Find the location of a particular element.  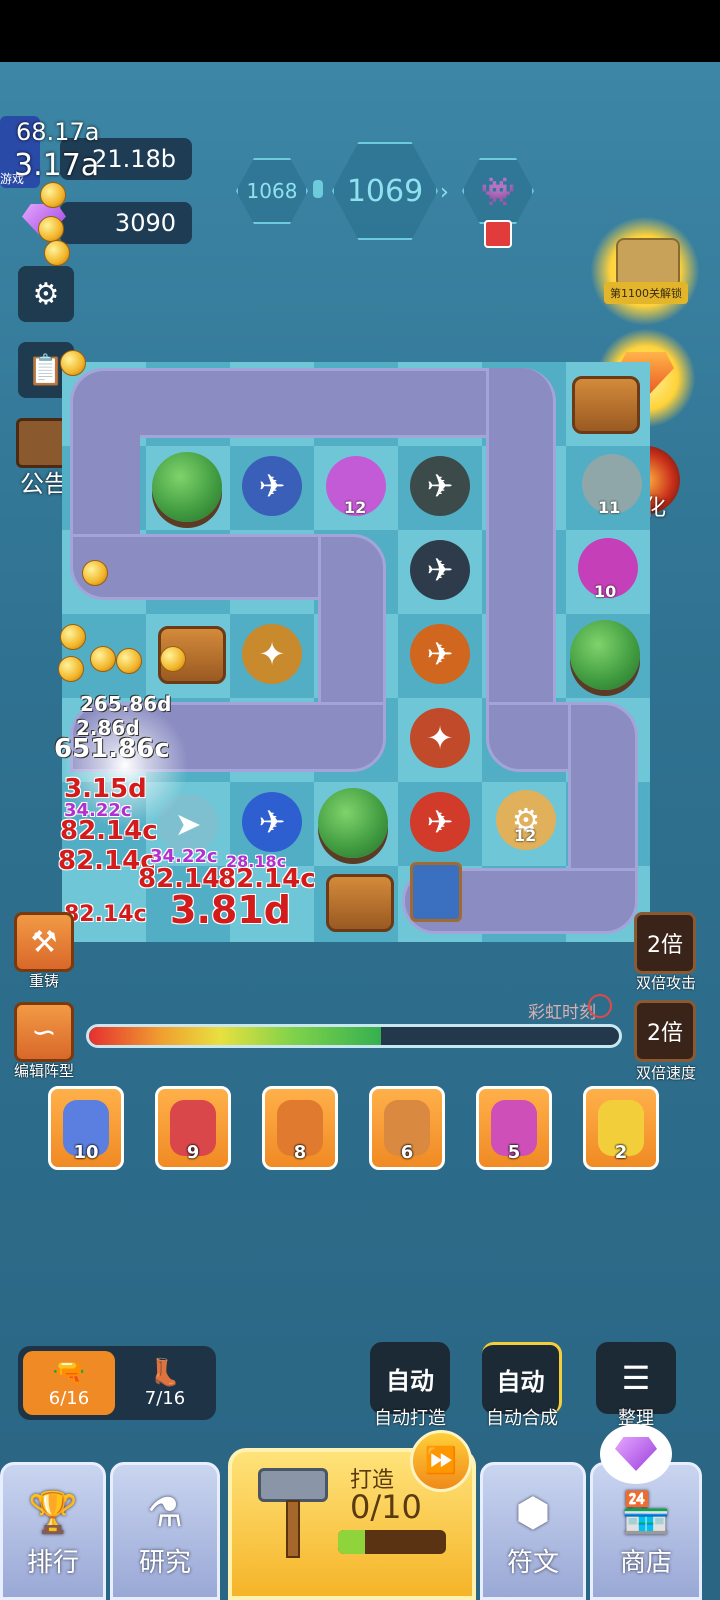

turret-level: 11 is located at coordinates (609, 507).